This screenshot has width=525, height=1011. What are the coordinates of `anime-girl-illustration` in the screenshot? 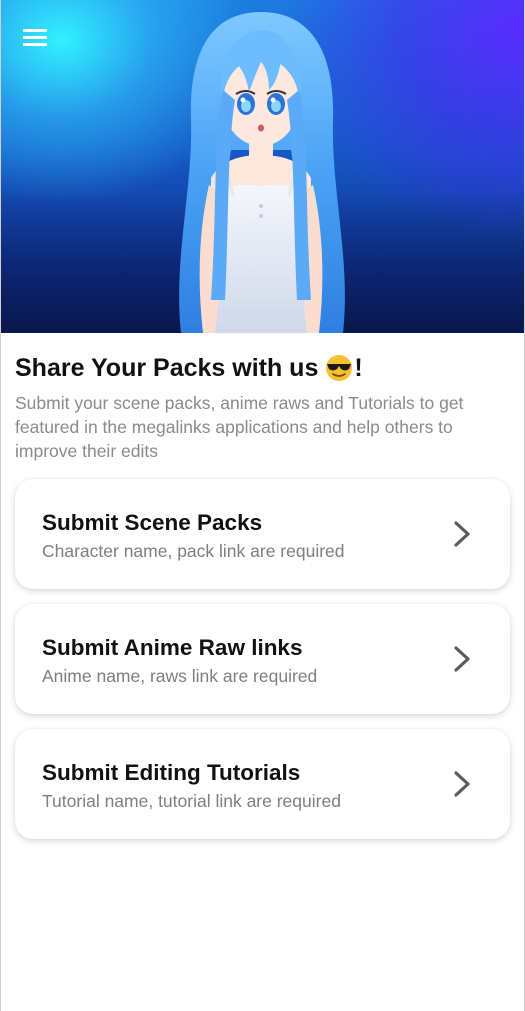 It's located at (262, 172).